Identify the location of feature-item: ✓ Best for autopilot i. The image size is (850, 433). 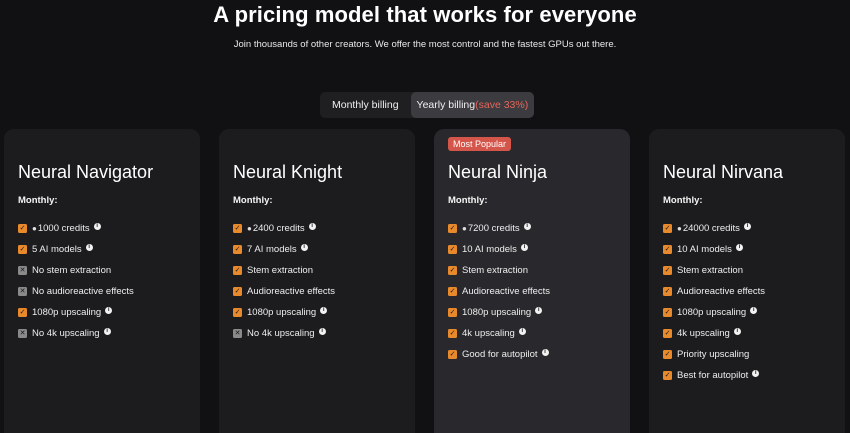
(714, 375).